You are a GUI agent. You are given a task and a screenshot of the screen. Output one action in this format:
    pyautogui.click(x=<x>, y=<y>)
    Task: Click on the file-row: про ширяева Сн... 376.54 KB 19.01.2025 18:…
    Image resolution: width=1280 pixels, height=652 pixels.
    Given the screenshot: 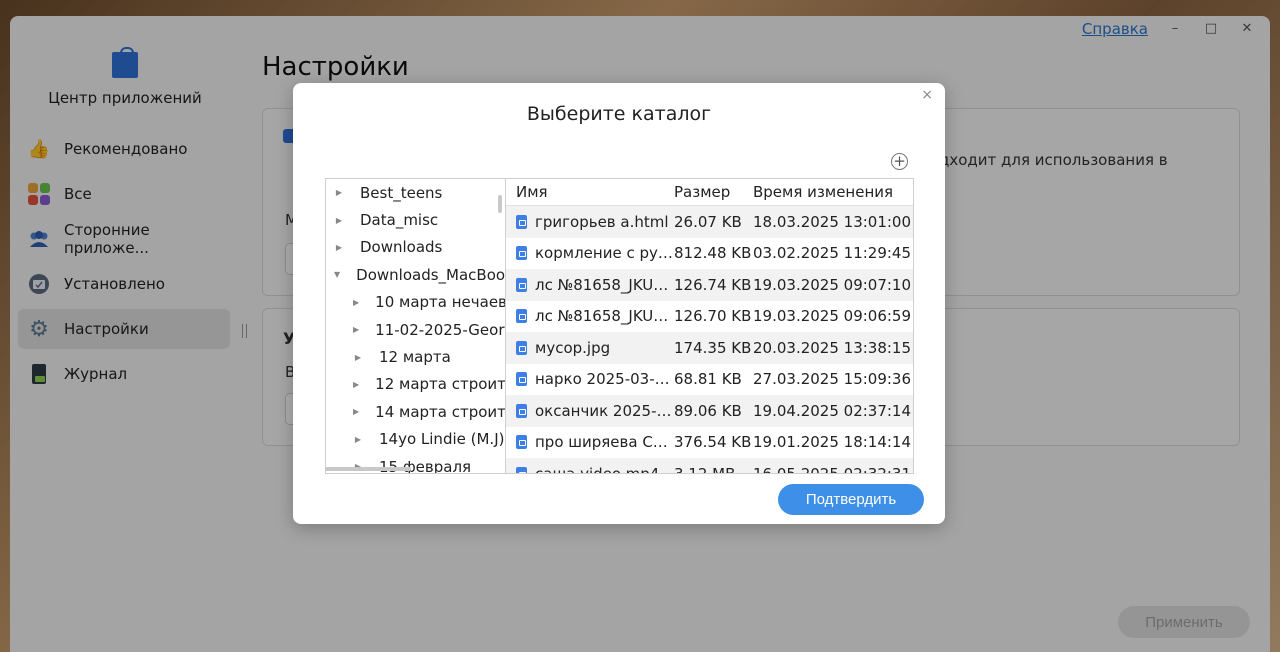 What is the action you would take?
    pyautogui.click(x=709, y=443)
    